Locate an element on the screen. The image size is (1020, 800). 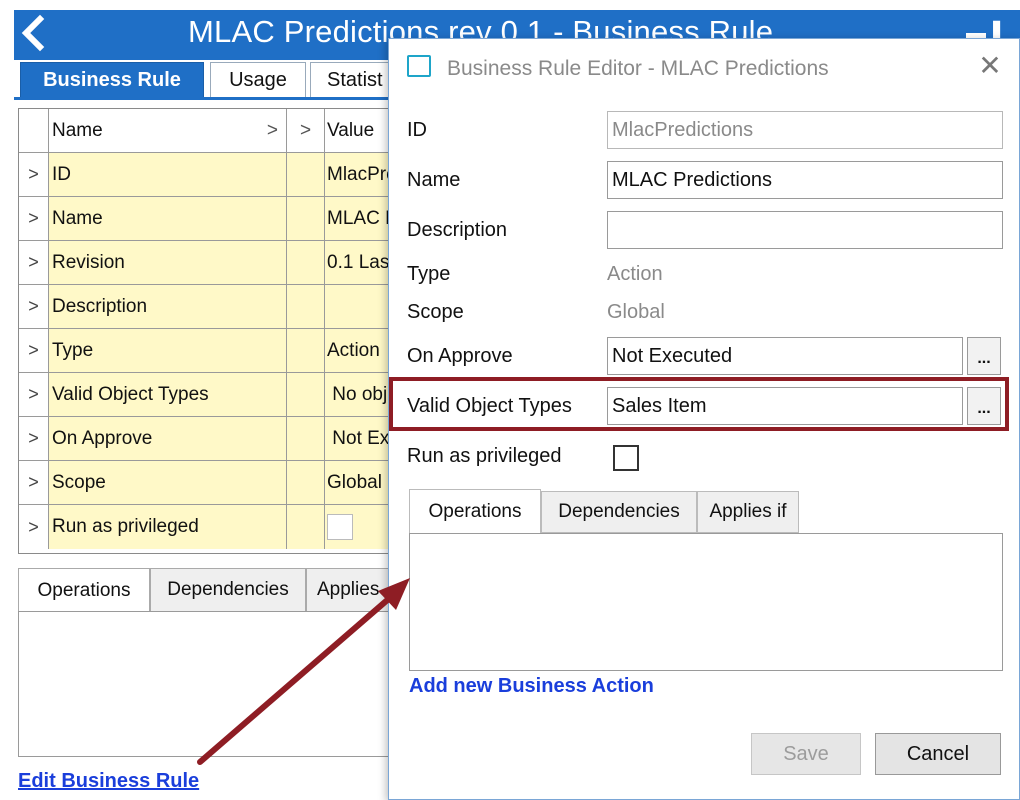
scope-value: Global is located at coordinates (636, 312).